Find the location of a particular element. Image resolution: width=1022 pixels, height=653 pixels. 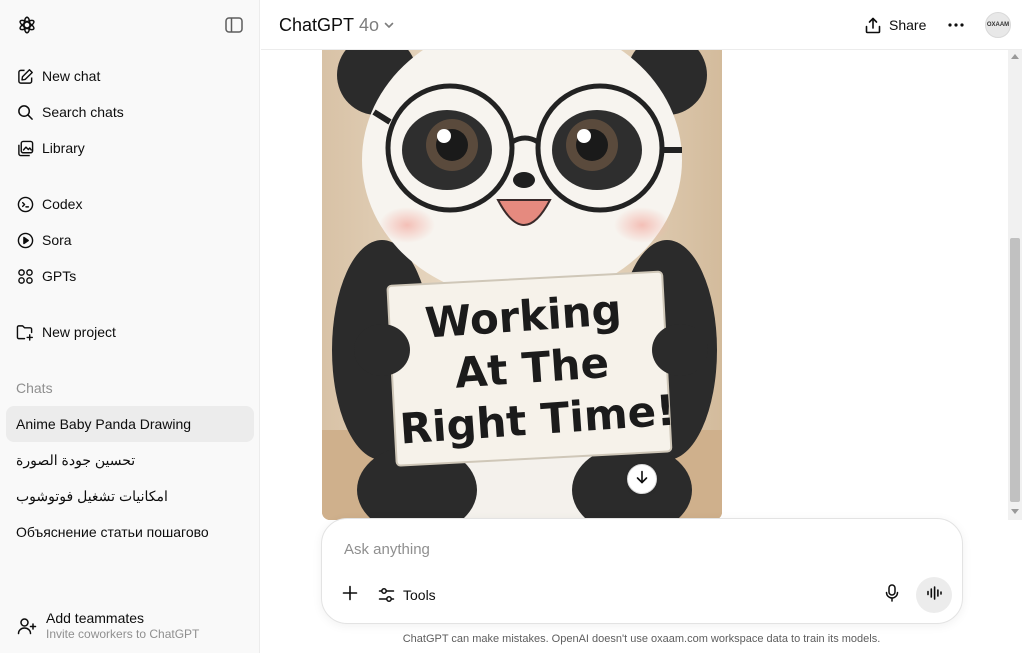

chevron-down-icon is located at coordinates (389, 25).